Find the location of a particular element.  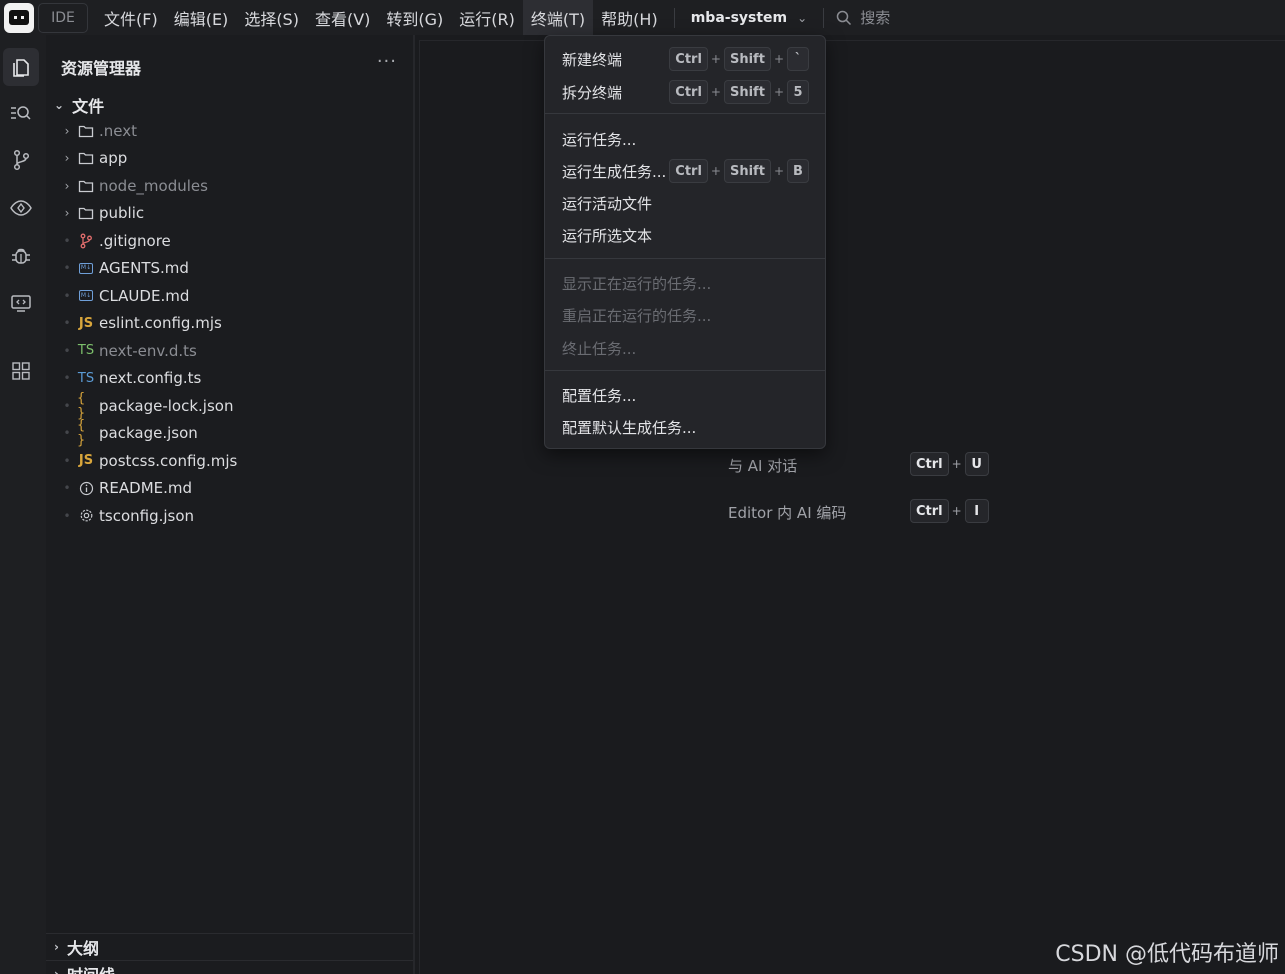

tree-item-label: .next is located at coordinates (118, 130).